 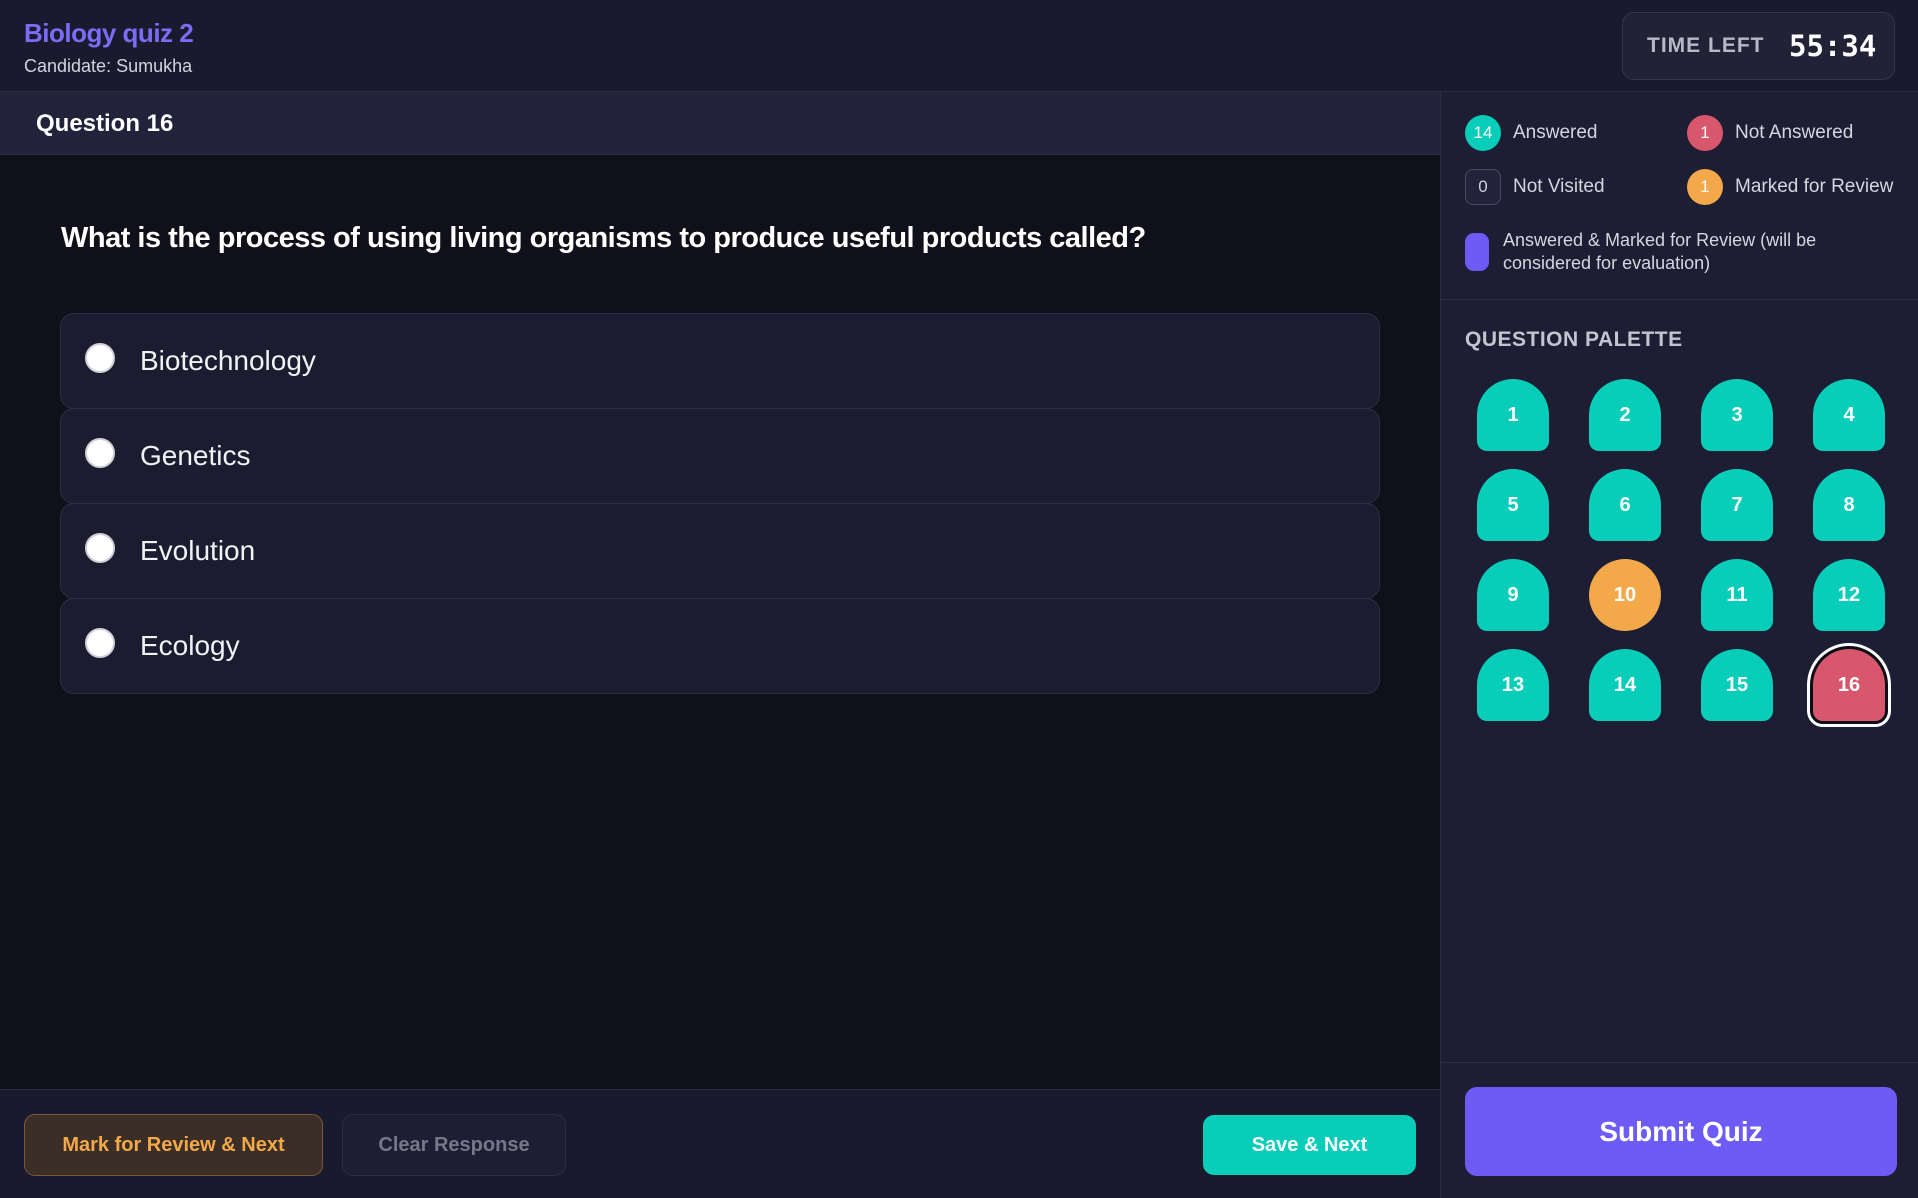 I want to click on palette-question-10: 10, so click(x=1625, y=595).